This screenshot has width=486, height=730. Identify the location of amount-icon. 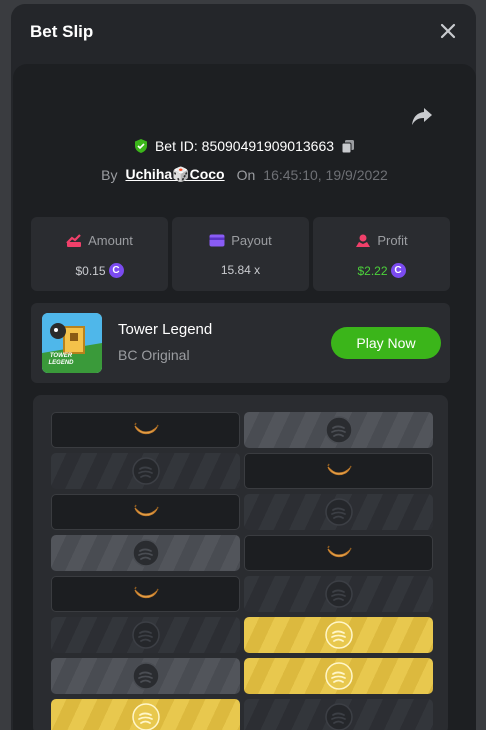
(74, 240).